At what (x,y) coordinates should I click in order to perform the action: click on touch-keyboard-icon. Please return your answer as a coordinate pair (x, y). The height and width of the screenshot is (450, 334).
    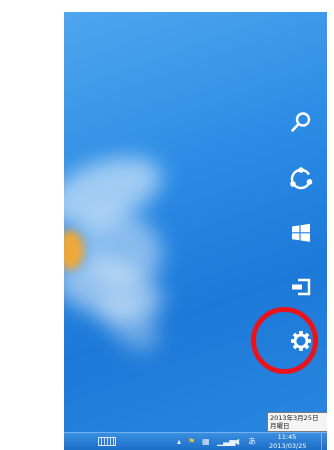
    Looking at the image, I should click on (107, 441).